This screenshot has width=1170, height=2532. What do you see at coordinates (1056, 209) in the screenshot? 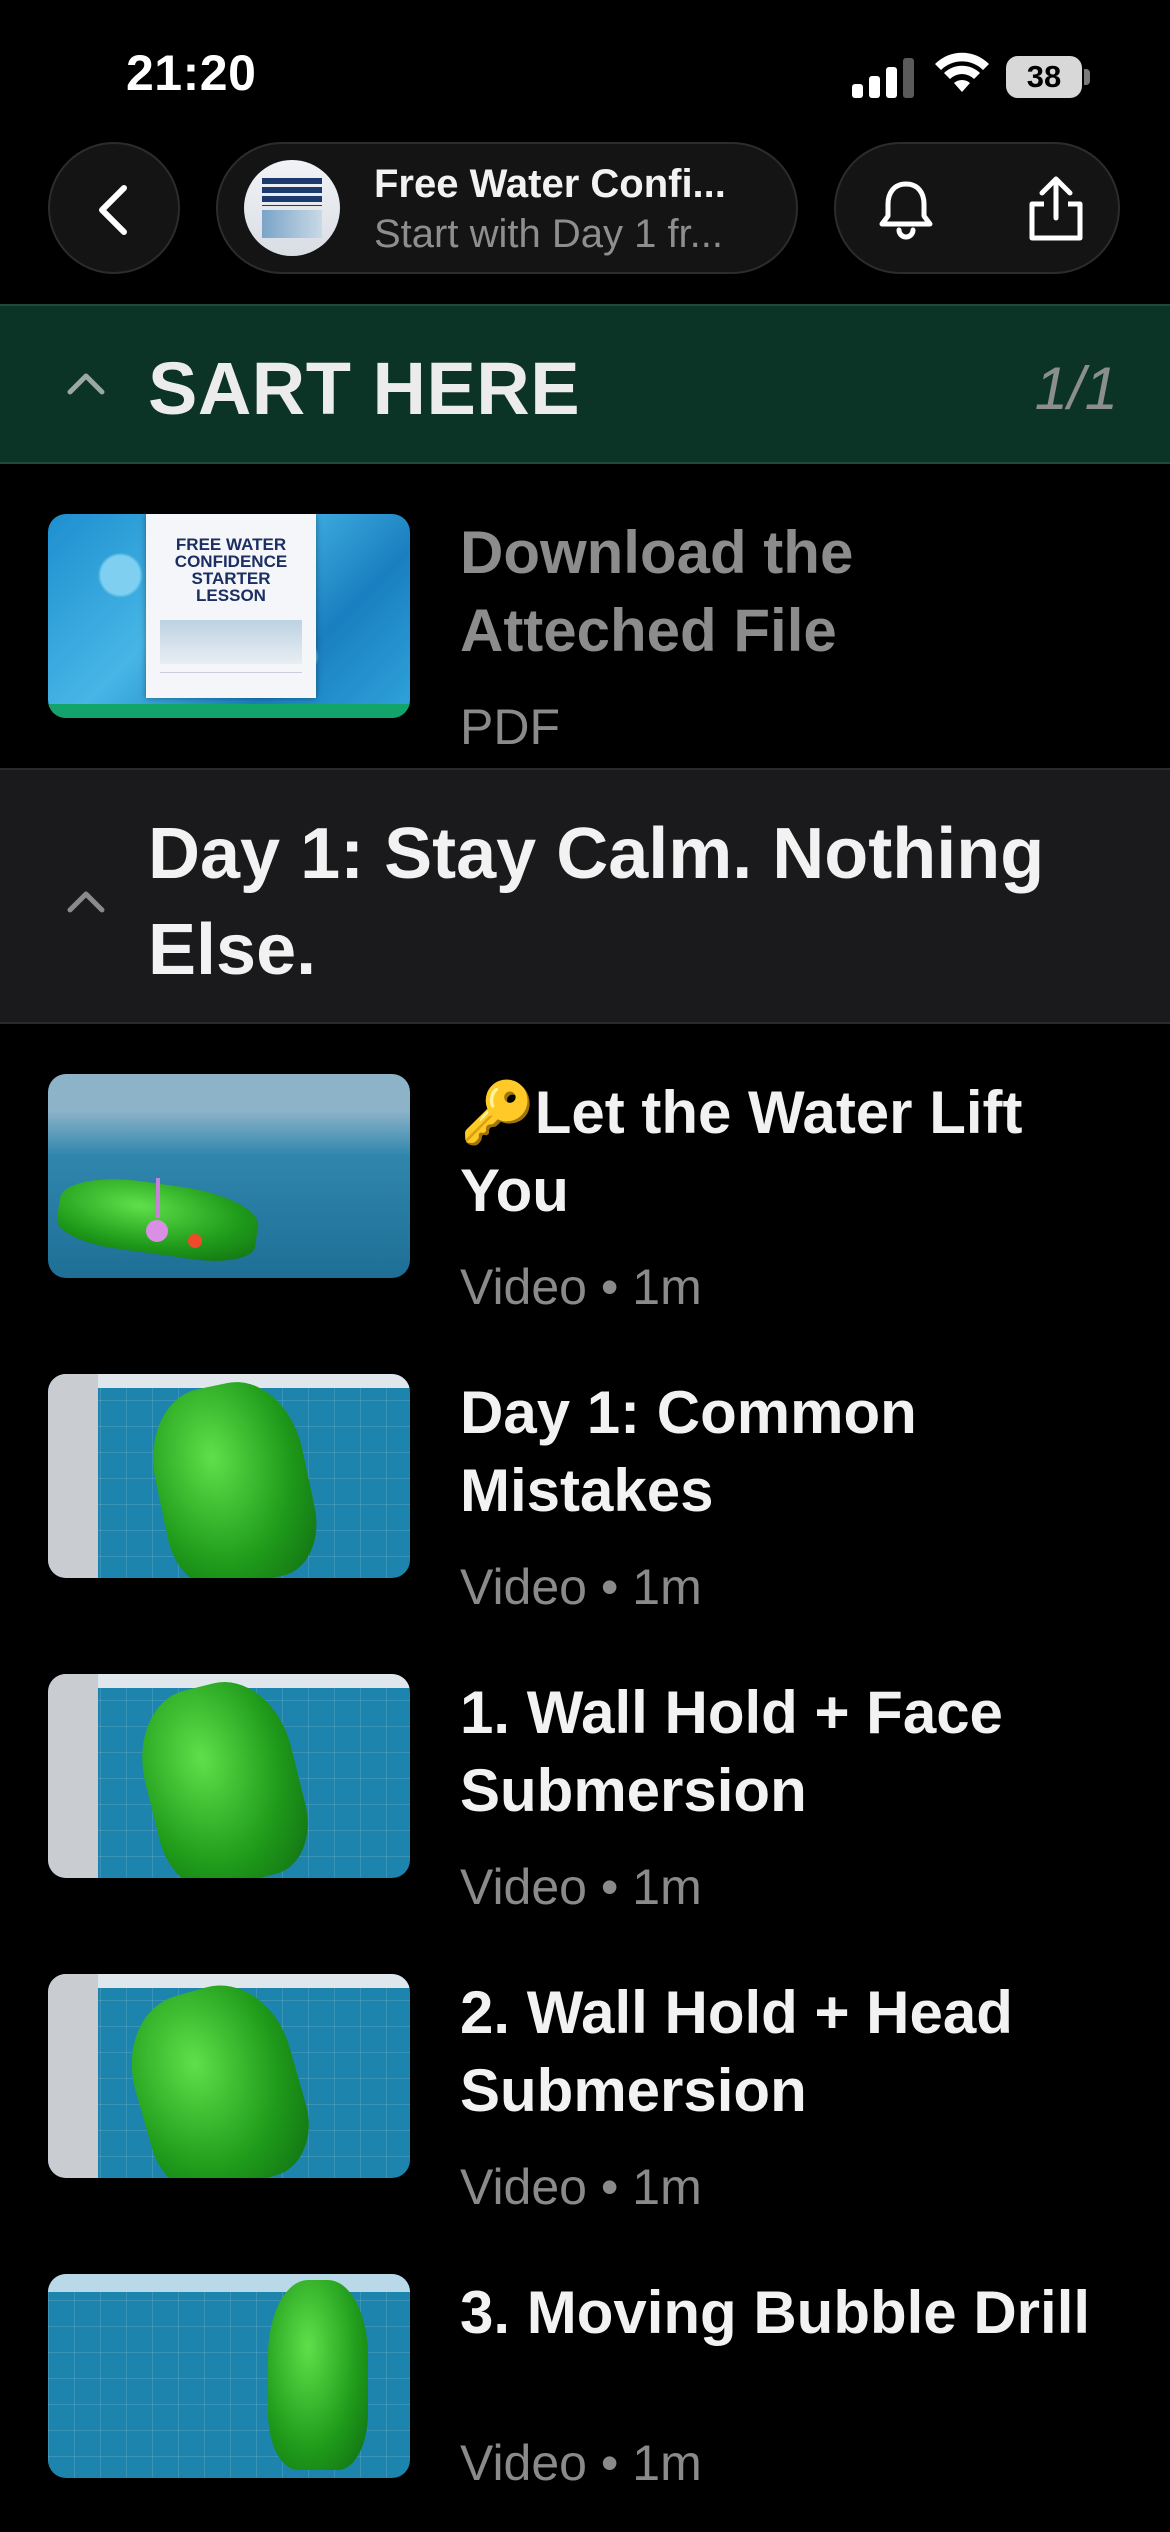
I see `share-icon` at bounding box center [1056, 209].